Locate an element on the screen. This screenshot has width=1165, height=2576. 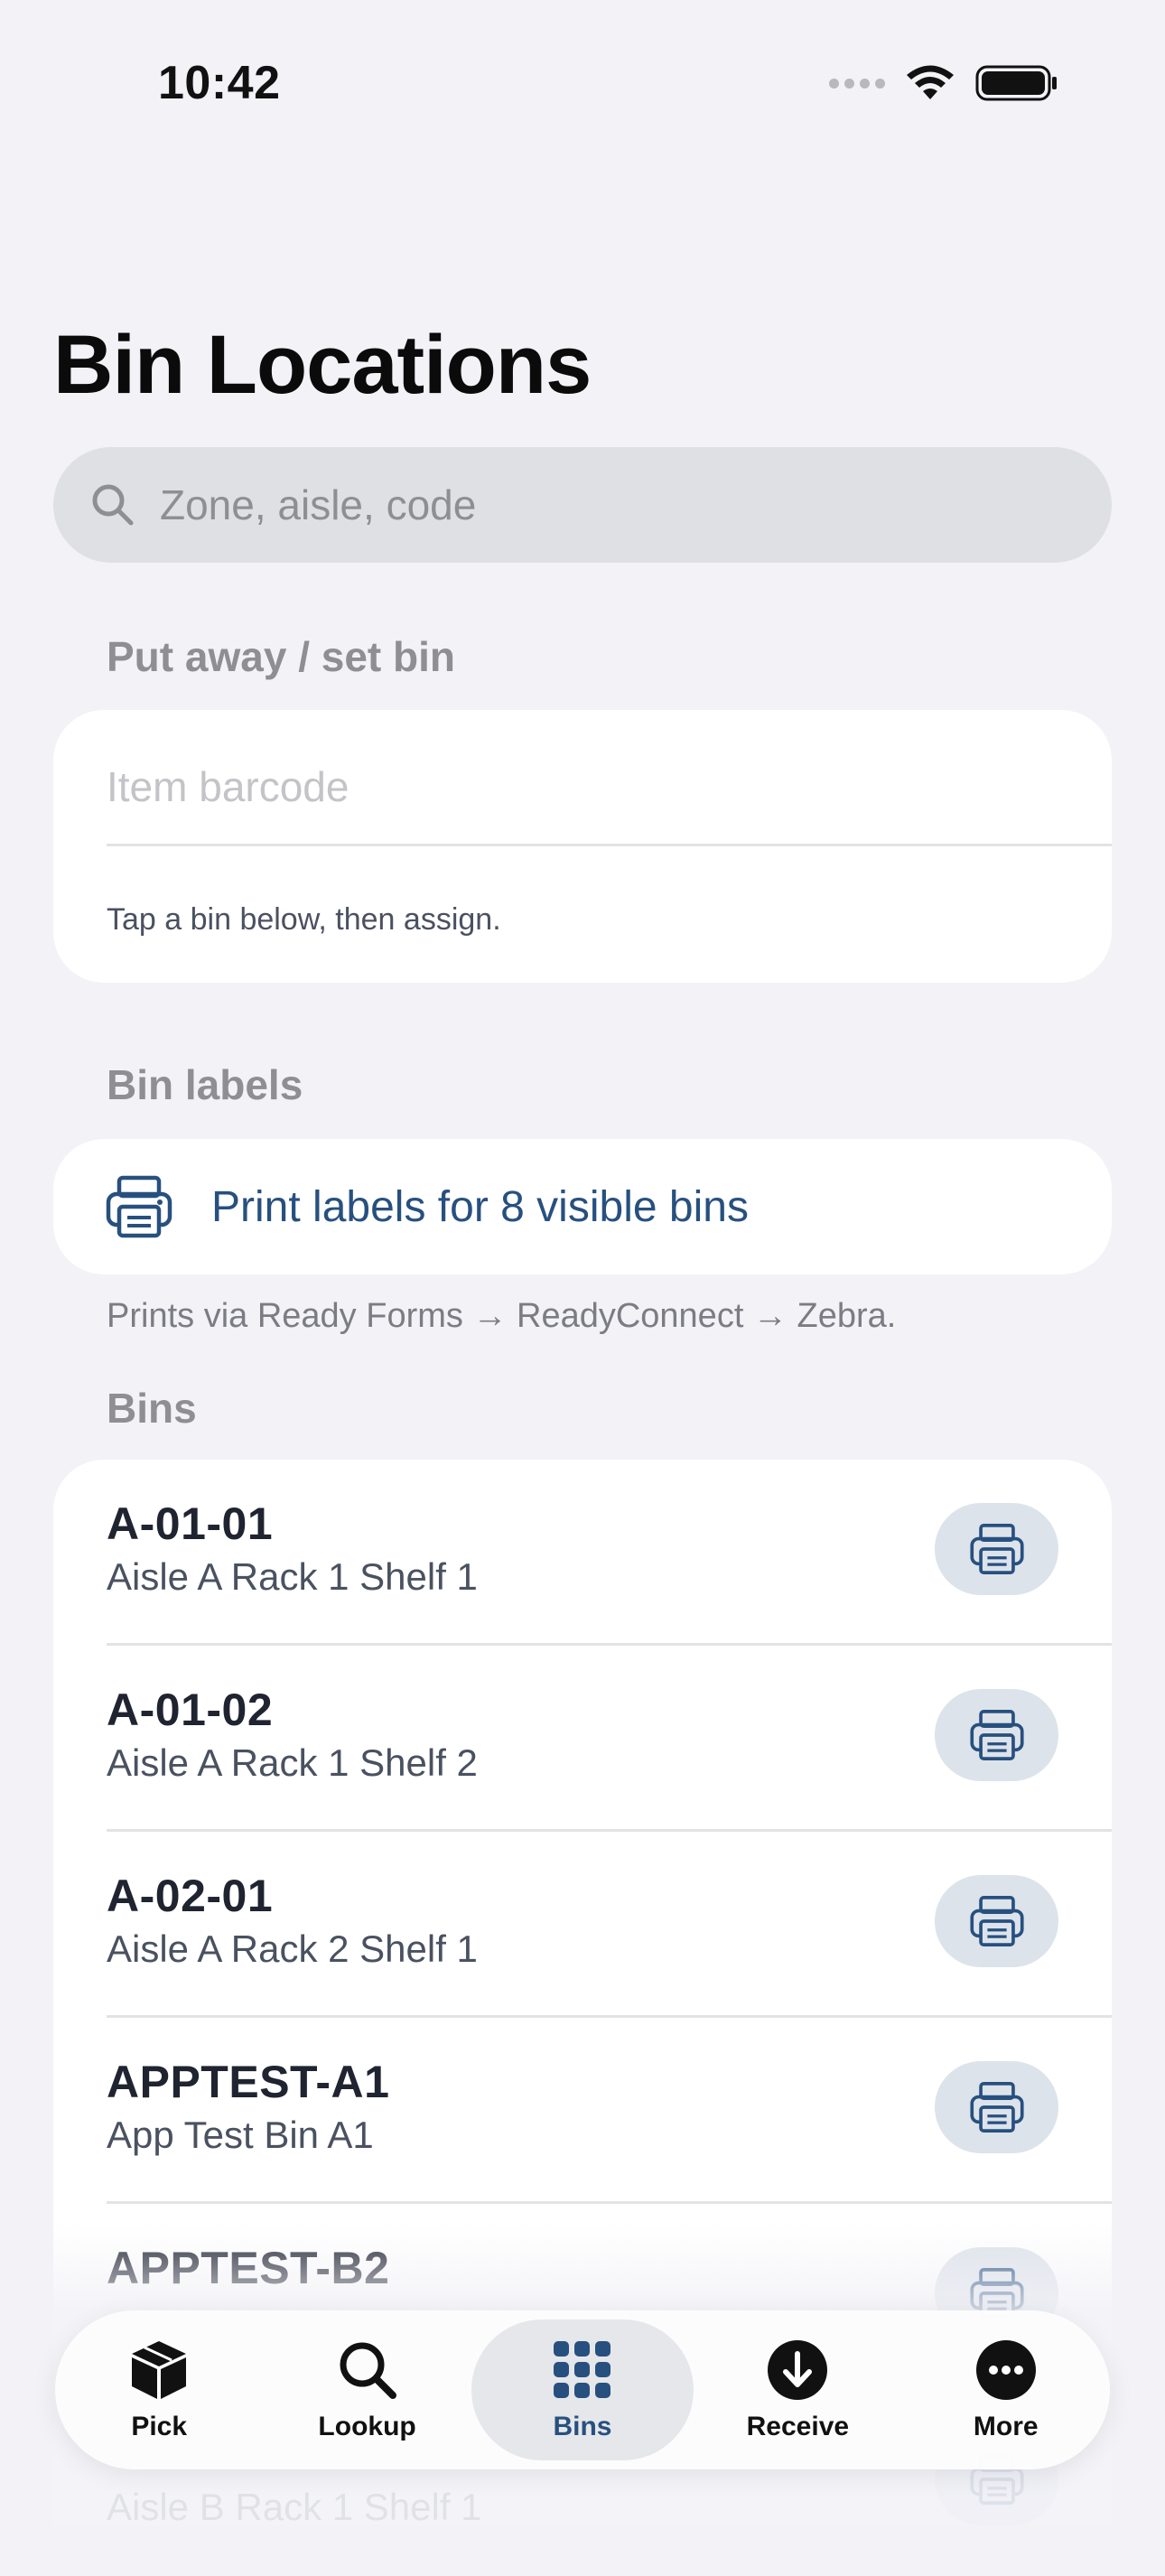
bin-code: A-02-01 is located at coordinates (190, 1896).